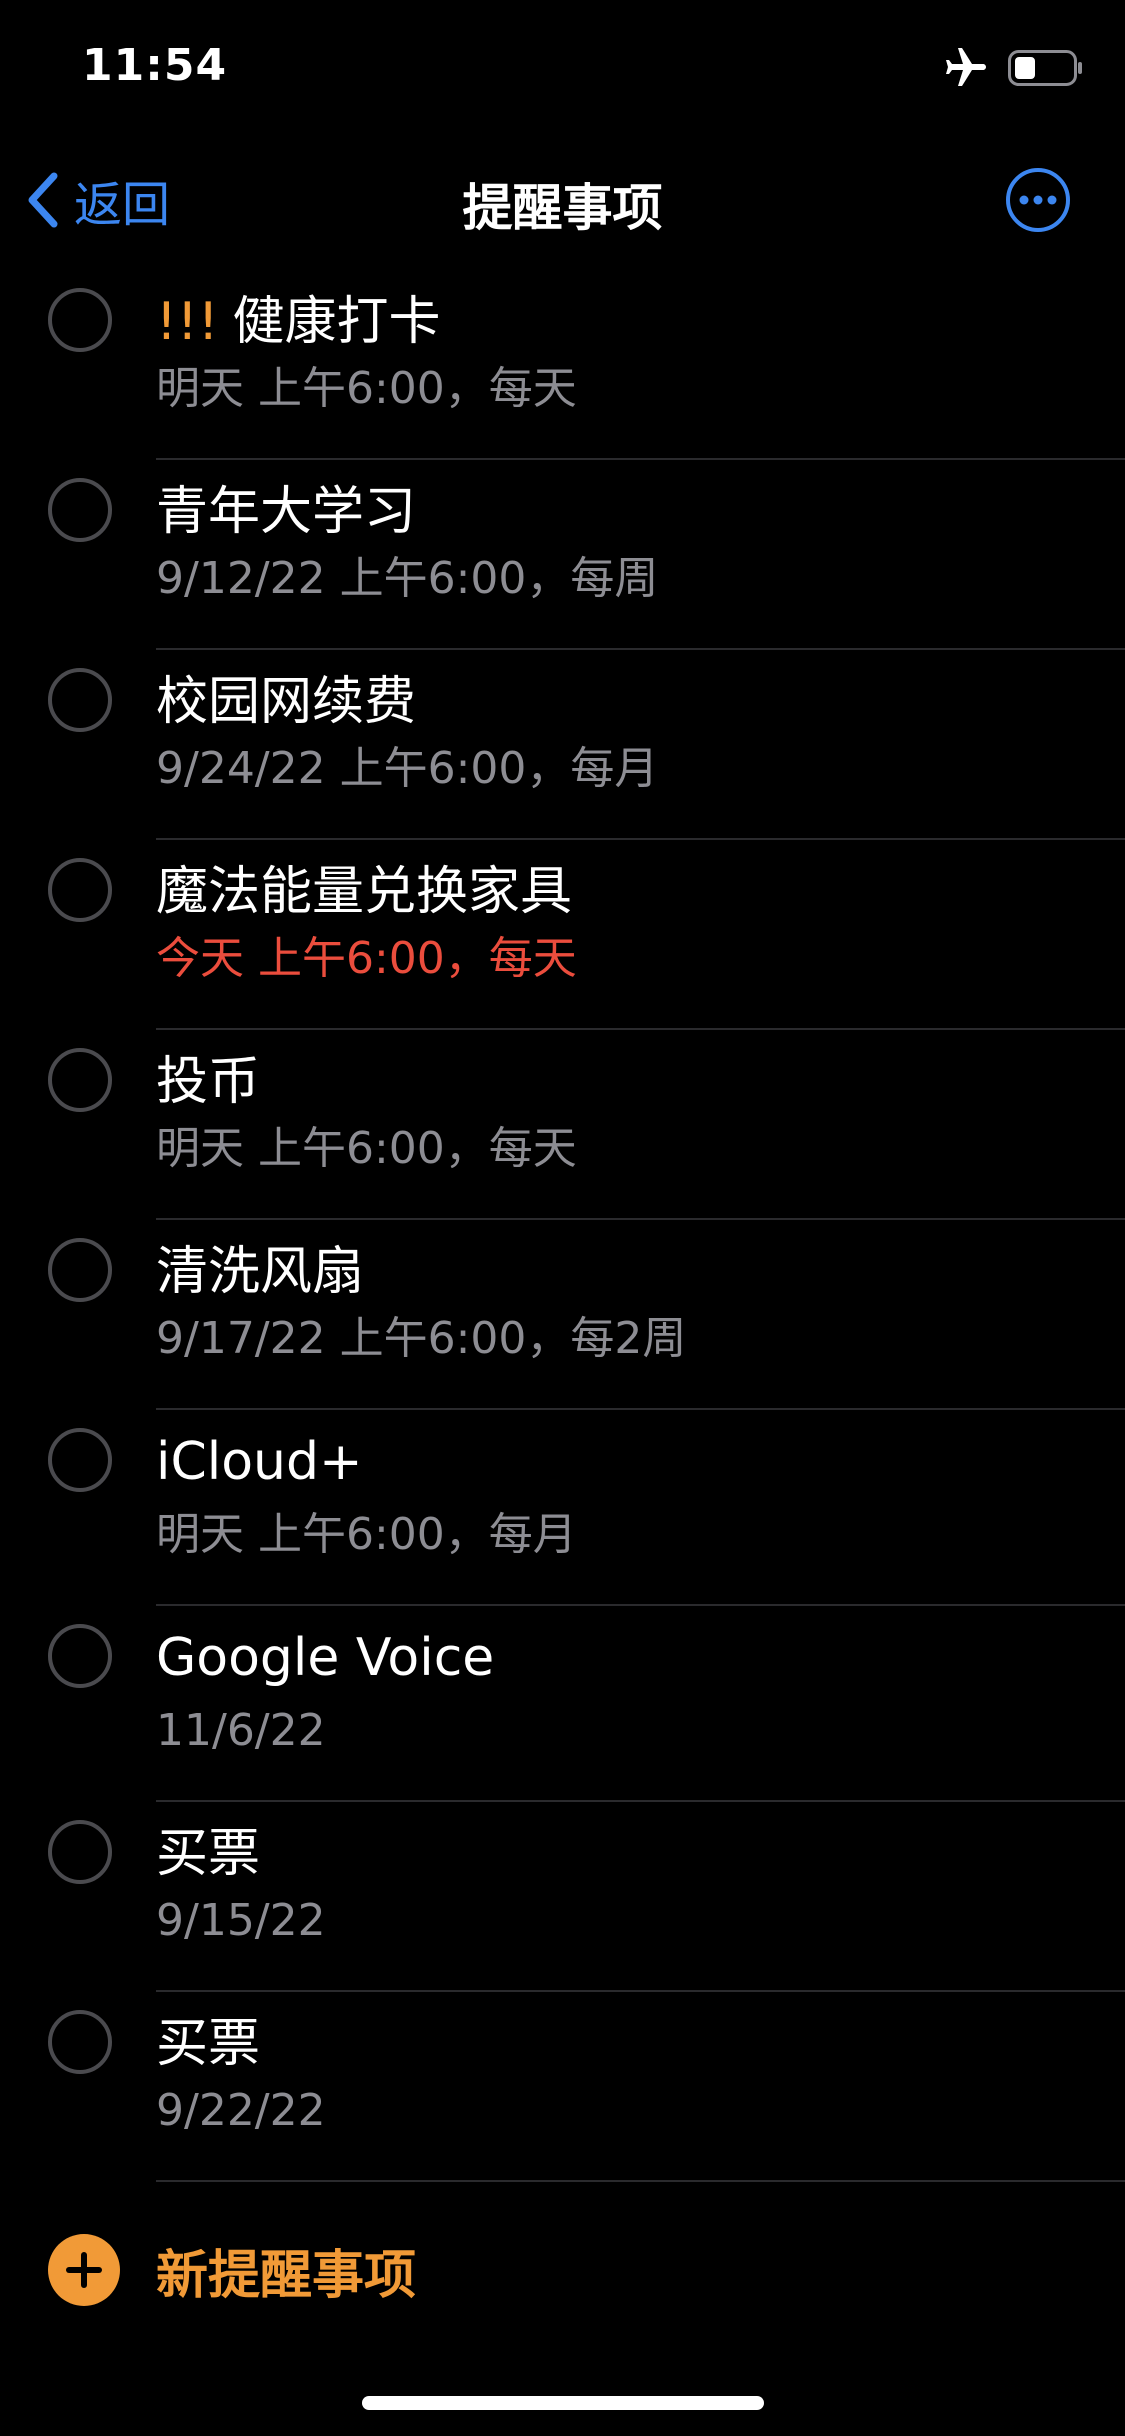  What do you see at coordinates (336, 322) in the screenshot?
I see `reminder-title-text: 健康打卡` at bounding box center [336, 322].